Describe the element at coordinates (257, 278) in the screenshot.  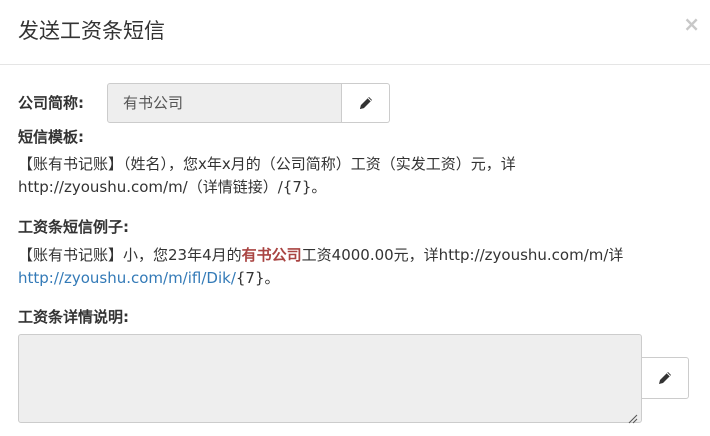
I see `example-link-suffix: {7}。` at that location.